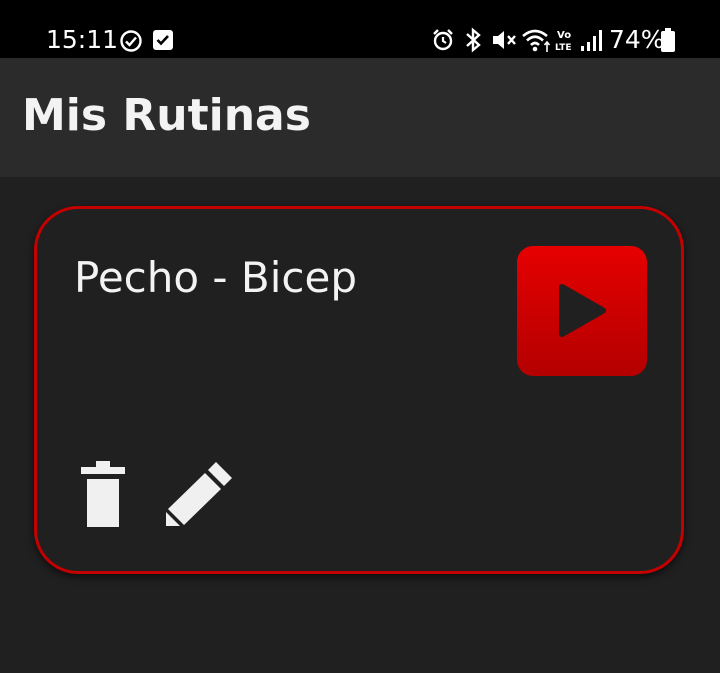  Describe the element at coordinates (131, 41) in the screenshot. I see `check-circle-icon` at that location.